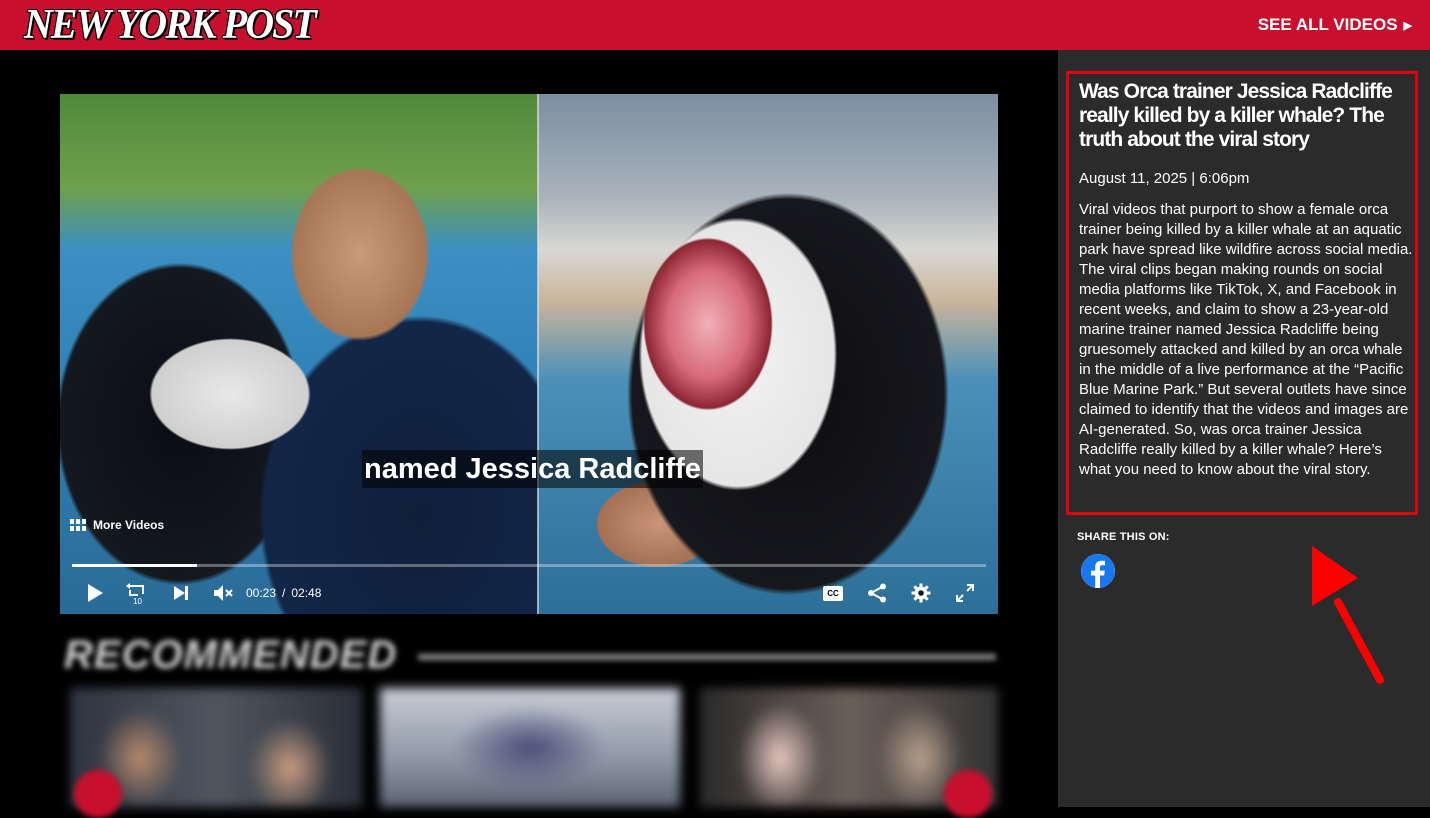 The image size is (1430, 818). What do you see at coordinates (98, 794) in the screenshot?
I see `carousel-prev-button` at bounding box center [98, 794].